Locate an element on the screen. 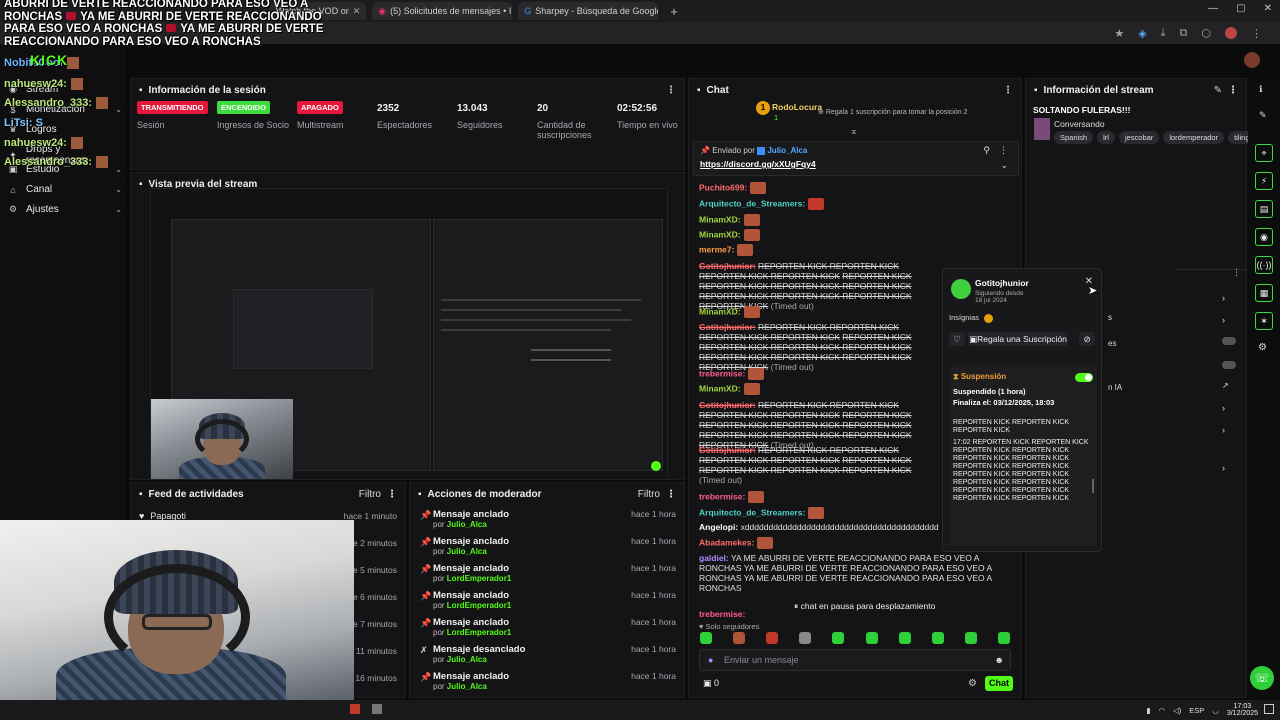 The image size is (1280, 720). chat-input: Enviar un mensaje ● ☻ is located at coordinates (855, 660).